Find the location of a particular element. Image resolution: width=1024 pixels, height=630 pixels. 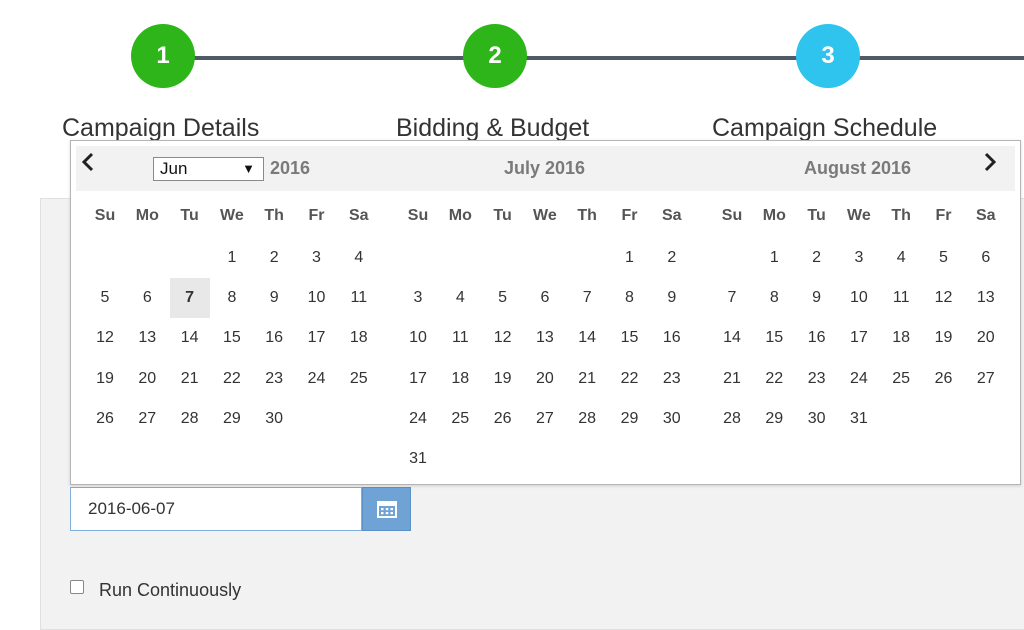

step-1-circle: 1 is located at coordinates (163, 56).